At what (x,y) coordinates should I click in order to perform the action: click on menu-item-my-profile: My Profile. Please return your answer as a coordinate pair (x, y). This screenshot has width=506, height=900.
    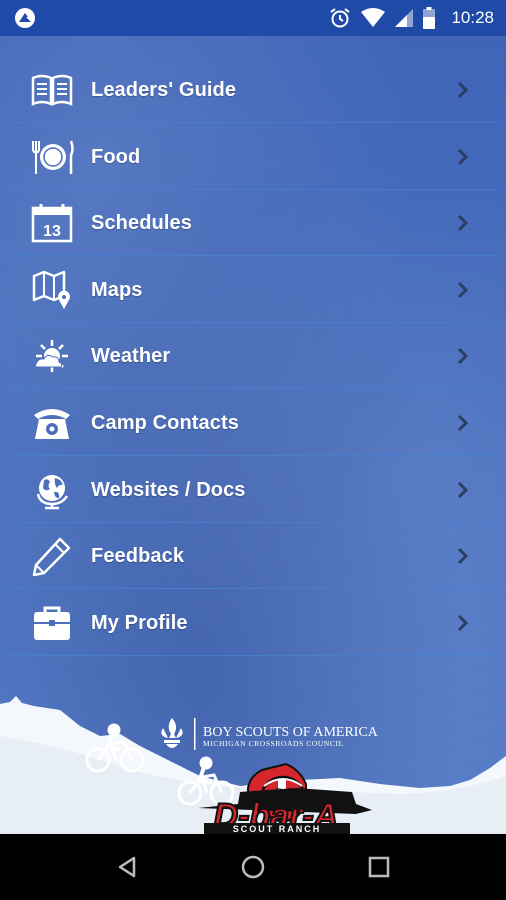
    Looking at the image, I should click on (254, 623).